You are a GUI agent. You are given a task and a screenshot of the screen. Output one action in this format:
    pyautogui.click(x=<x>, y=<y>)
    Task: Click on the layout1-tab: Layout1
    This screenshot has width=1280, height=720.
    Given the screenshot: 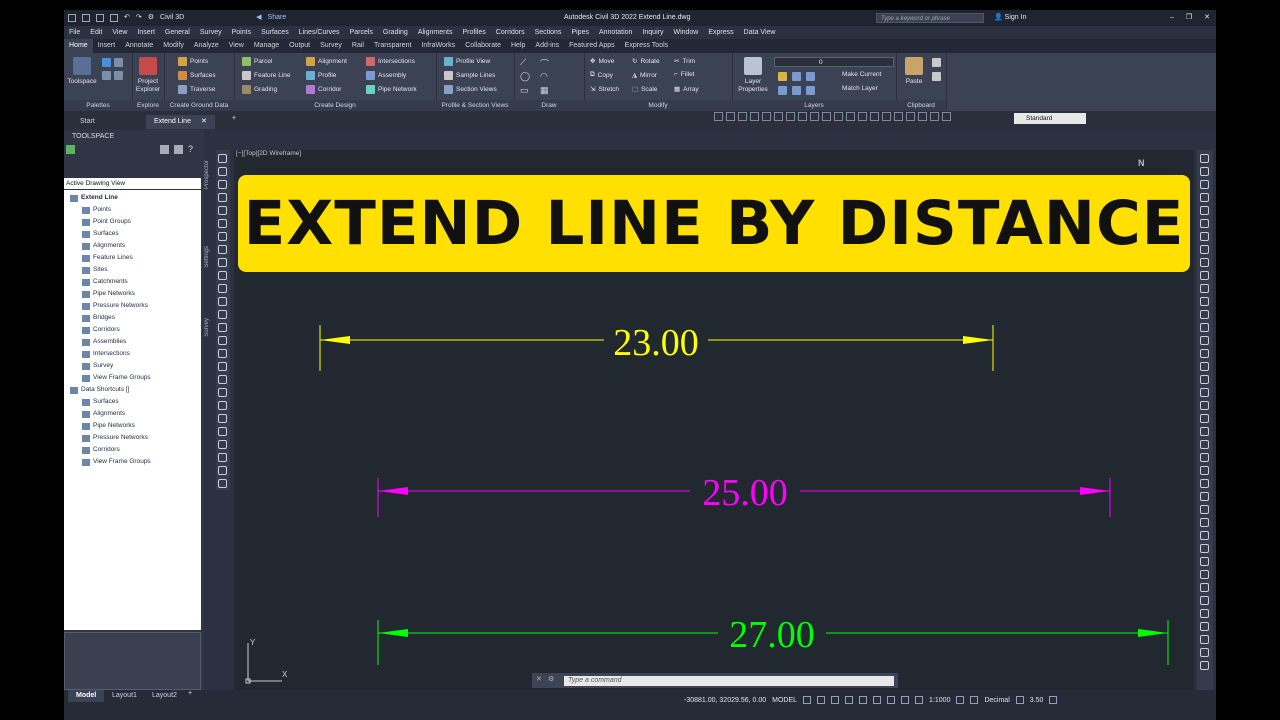 What is the action you would take?
    pyautogui.click(x=124, y=696)
    